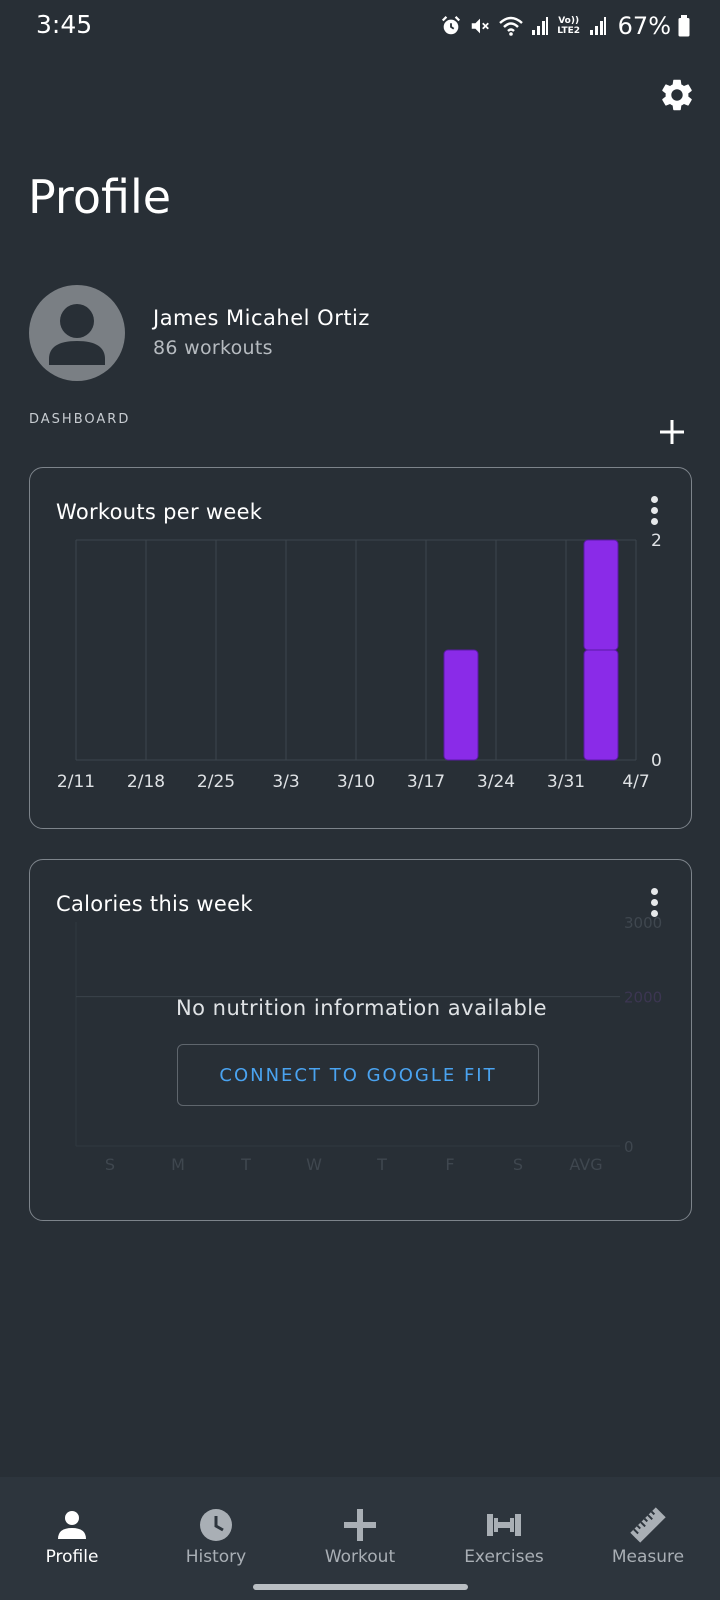 The image size is (720, 1600). I want to click on y-tick-label: 3000, so click(643, 923).